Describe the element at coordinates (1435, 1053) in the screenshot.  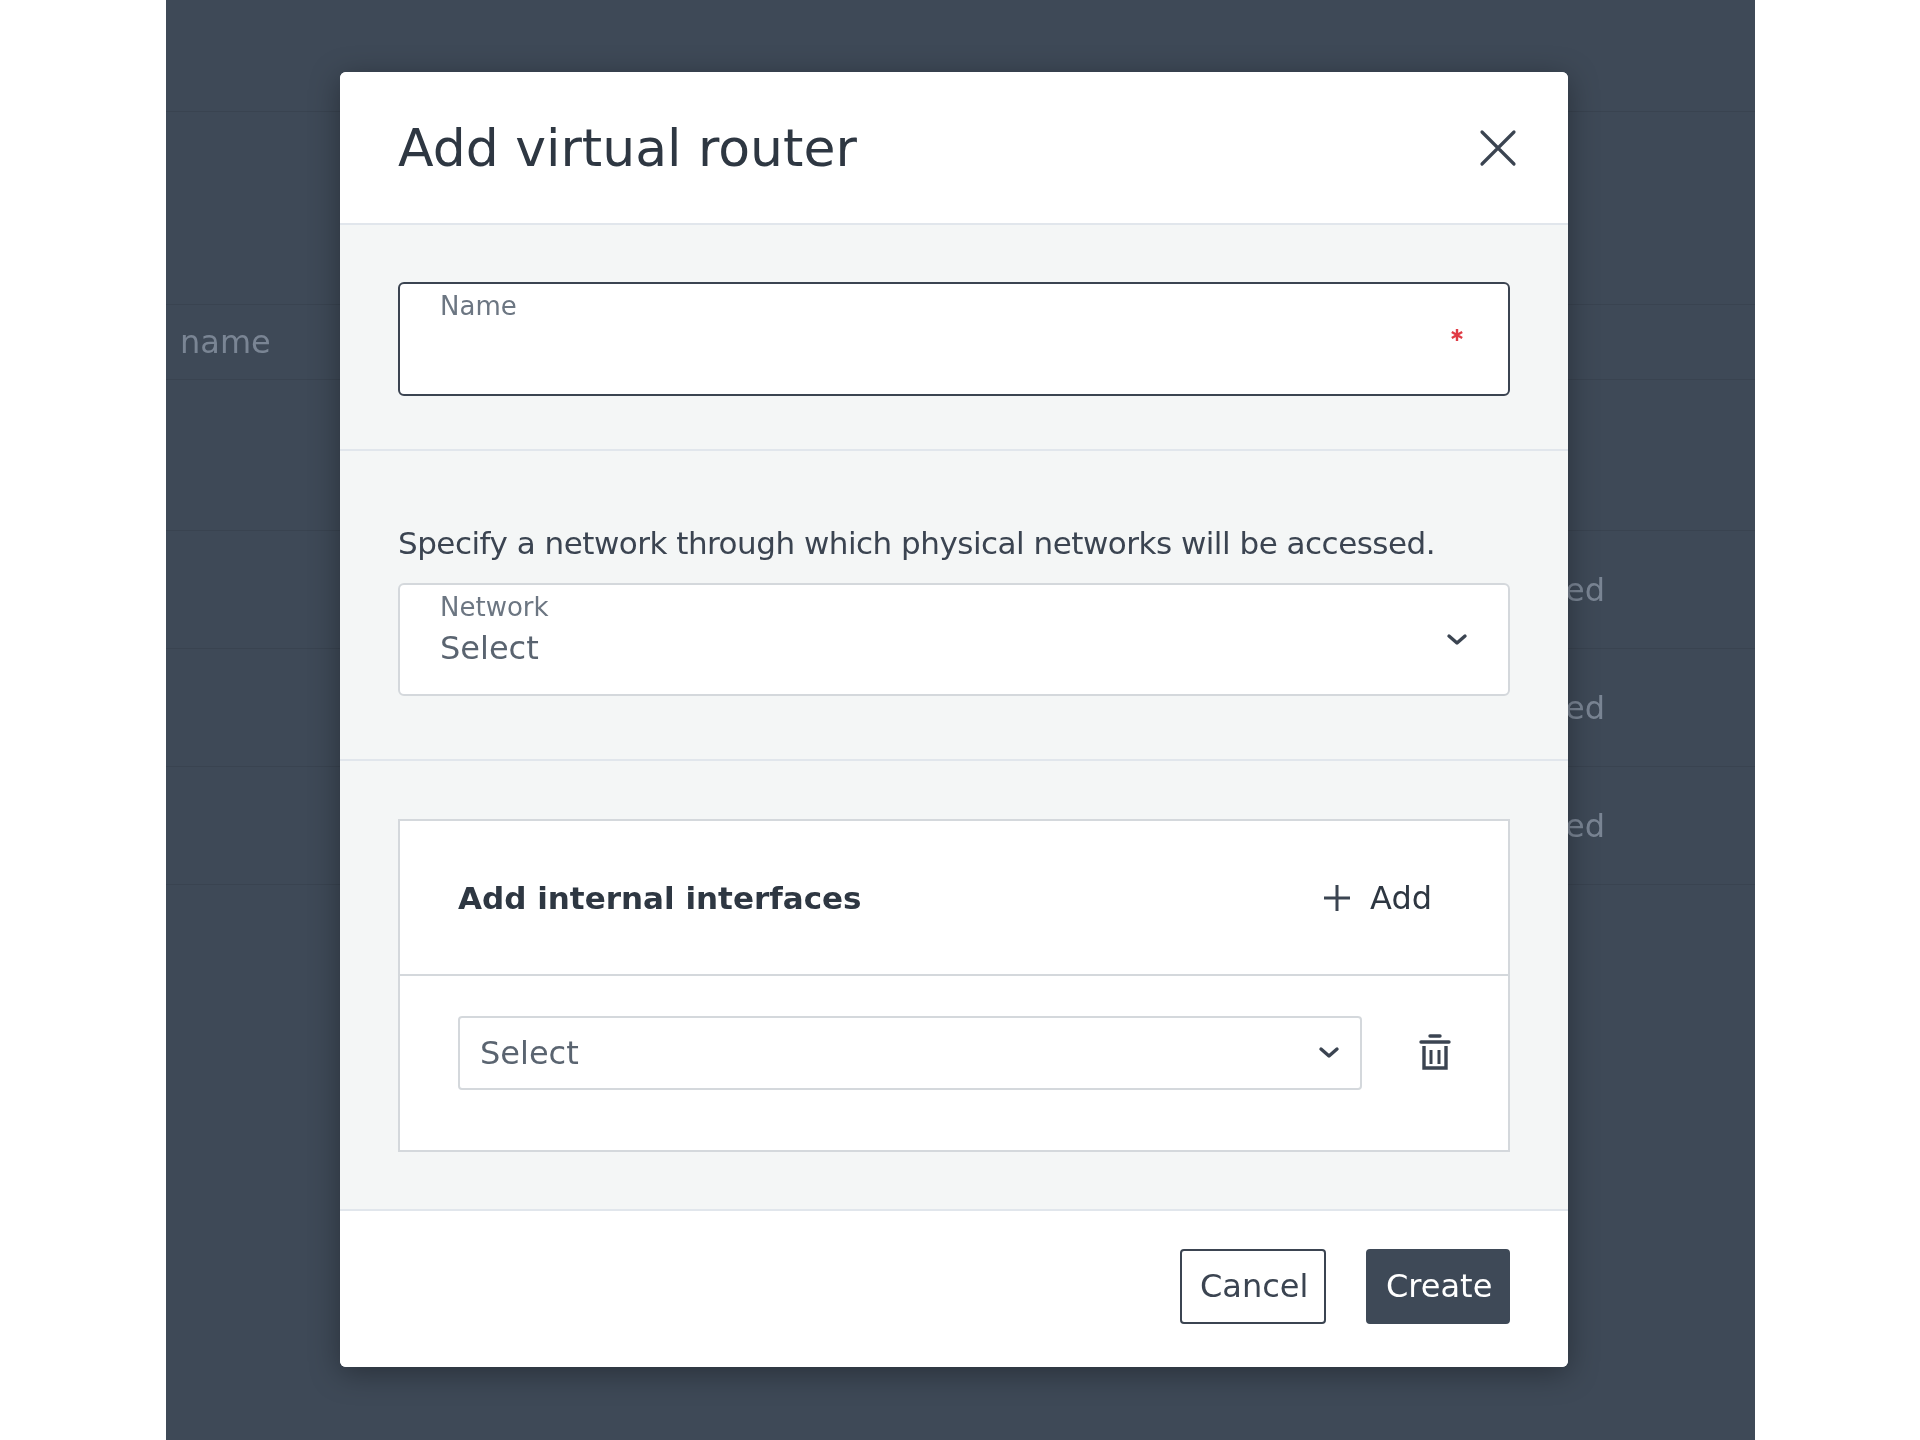
I see `trash-icon` at that location.